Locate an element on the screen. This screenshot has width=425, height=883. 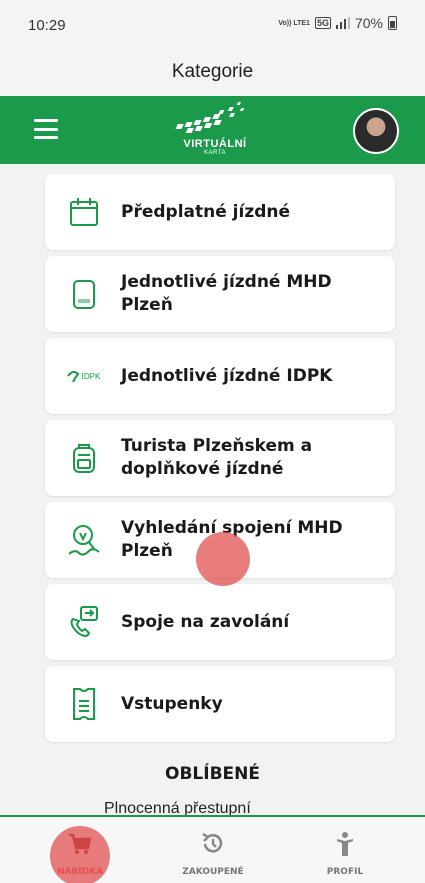
category-label: Turista Plzeňskem a doplňkové jízdné is located at coordinates (217, 457).